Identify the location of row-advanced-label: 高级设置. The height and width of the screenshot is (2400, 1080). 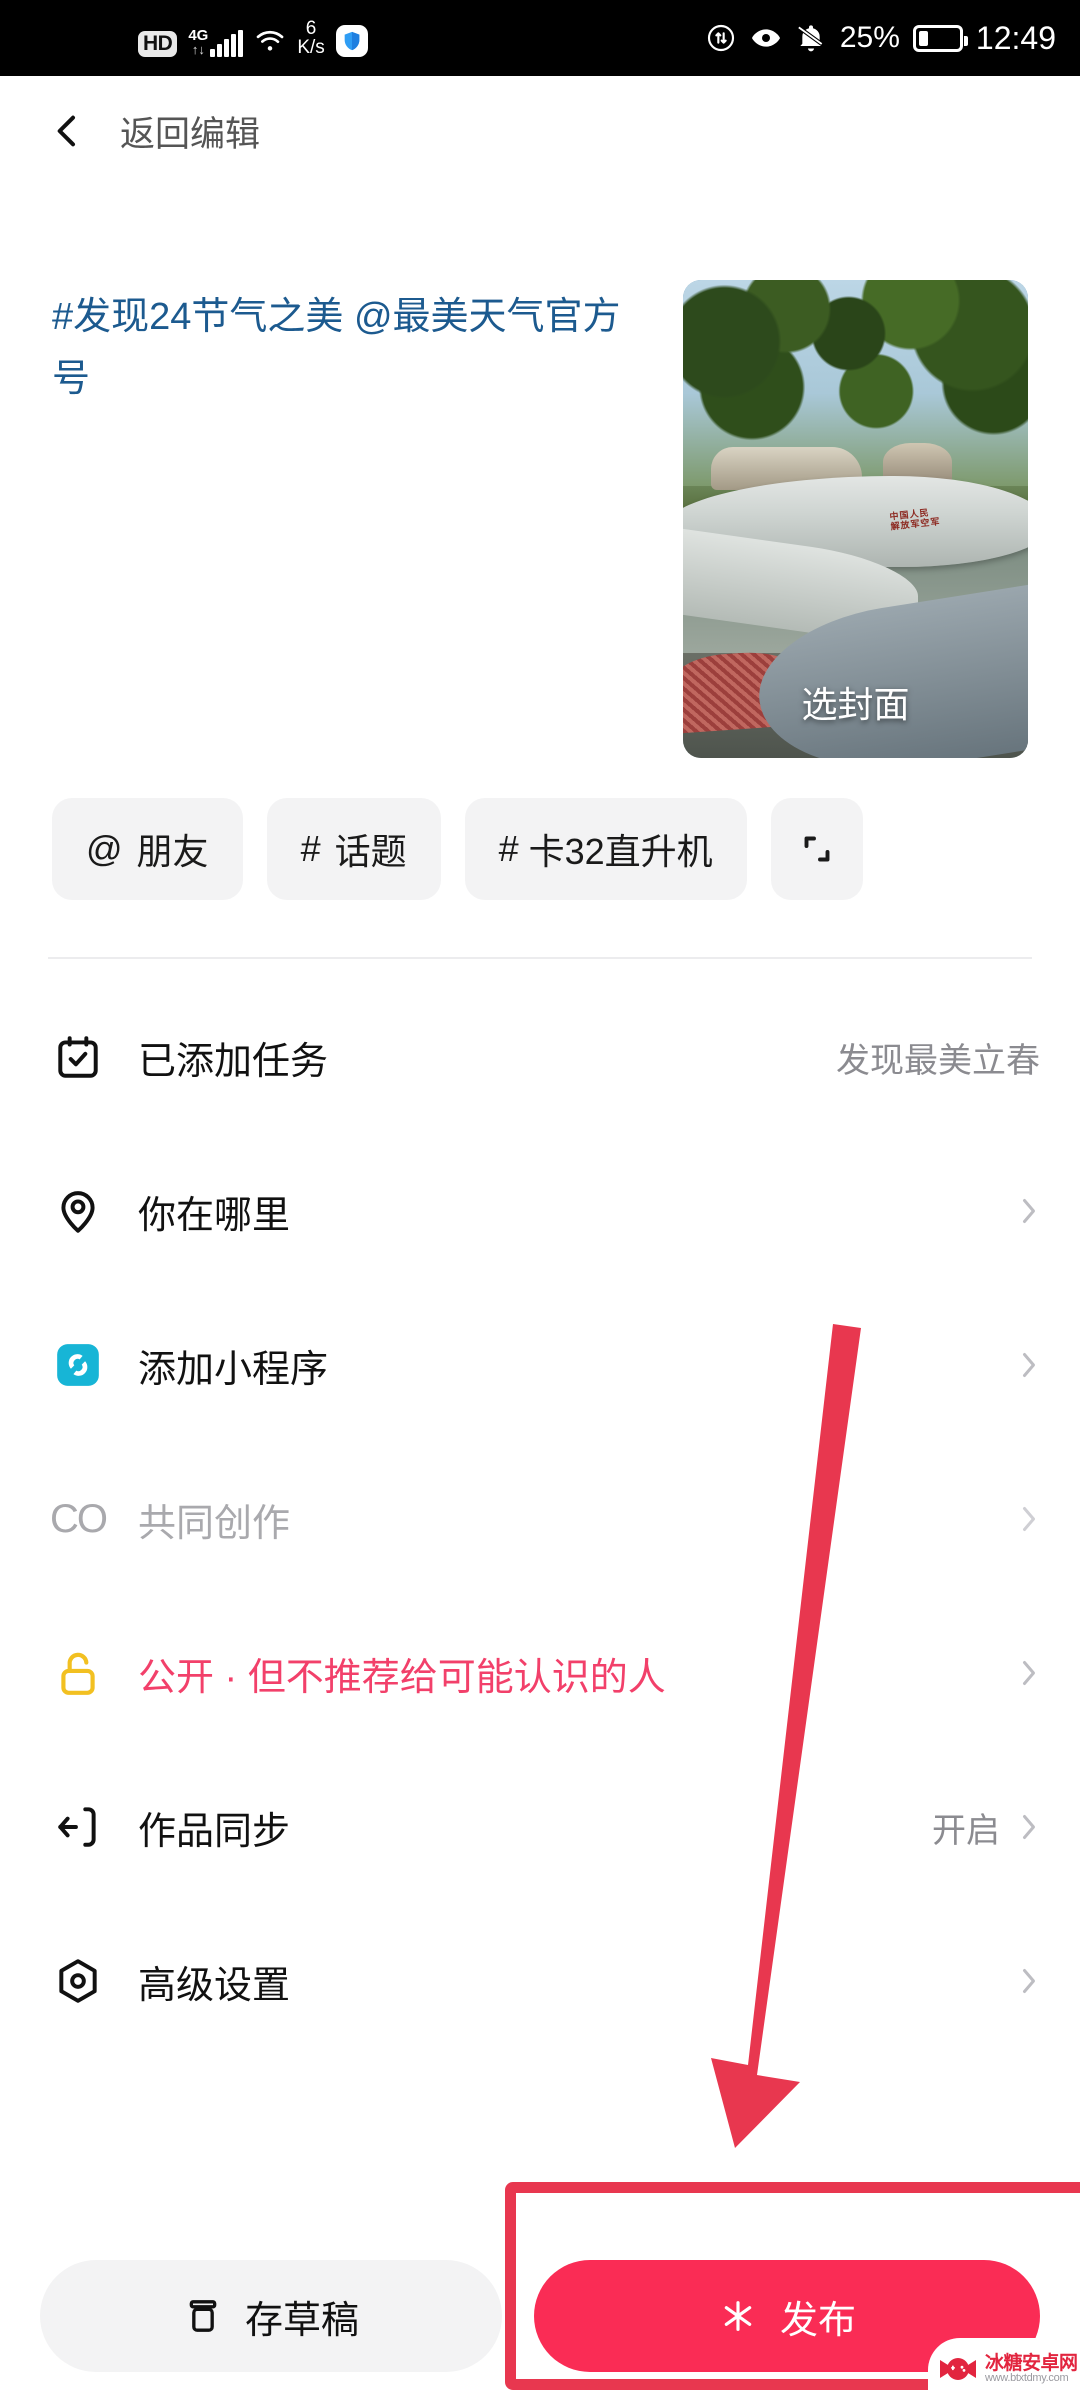
(214, 1985).